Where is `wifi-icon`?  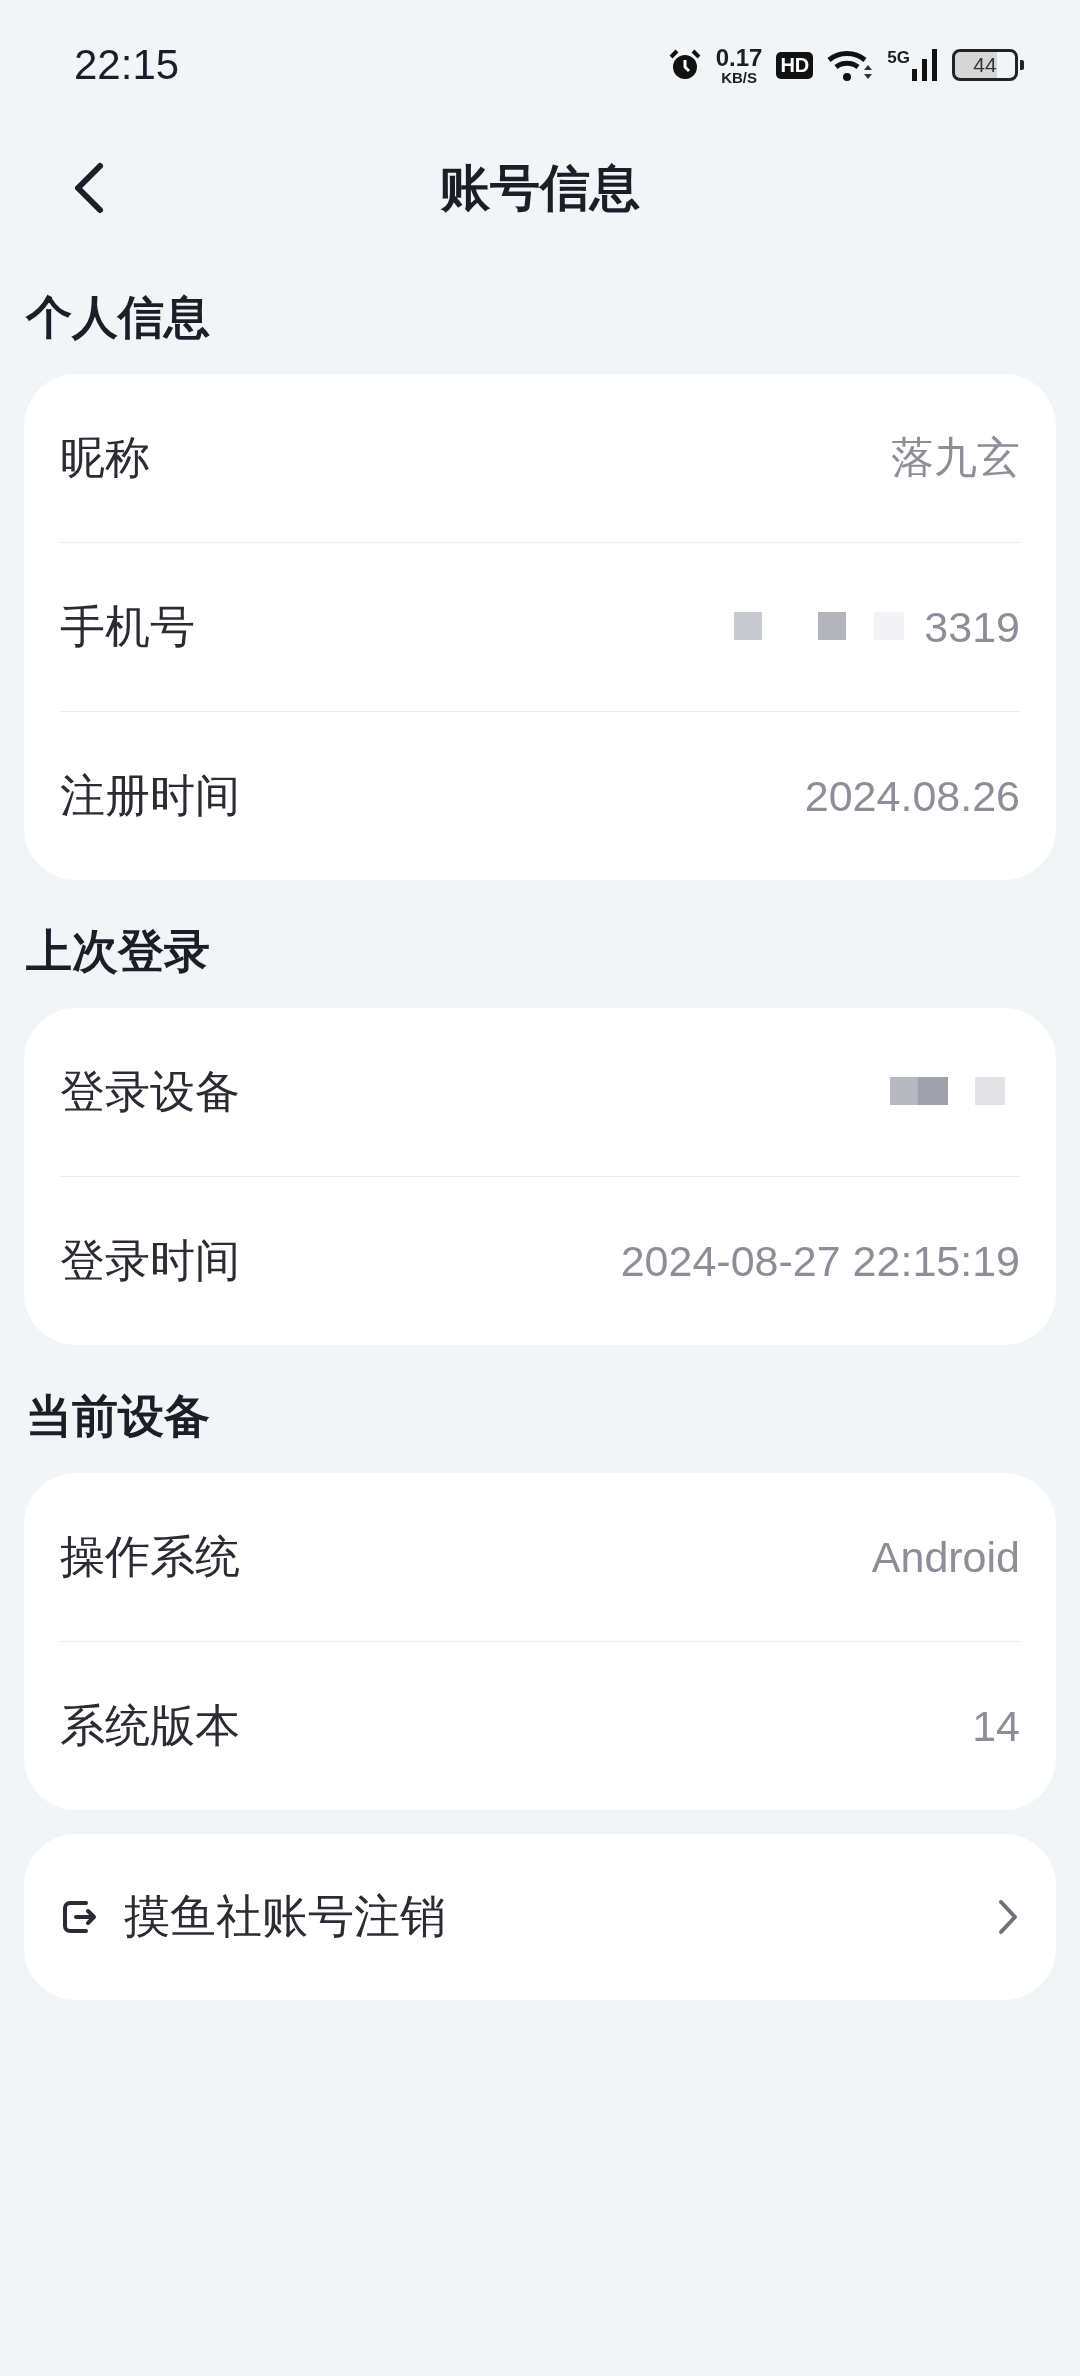 wifi-icon is located at coordinates (850, 65).